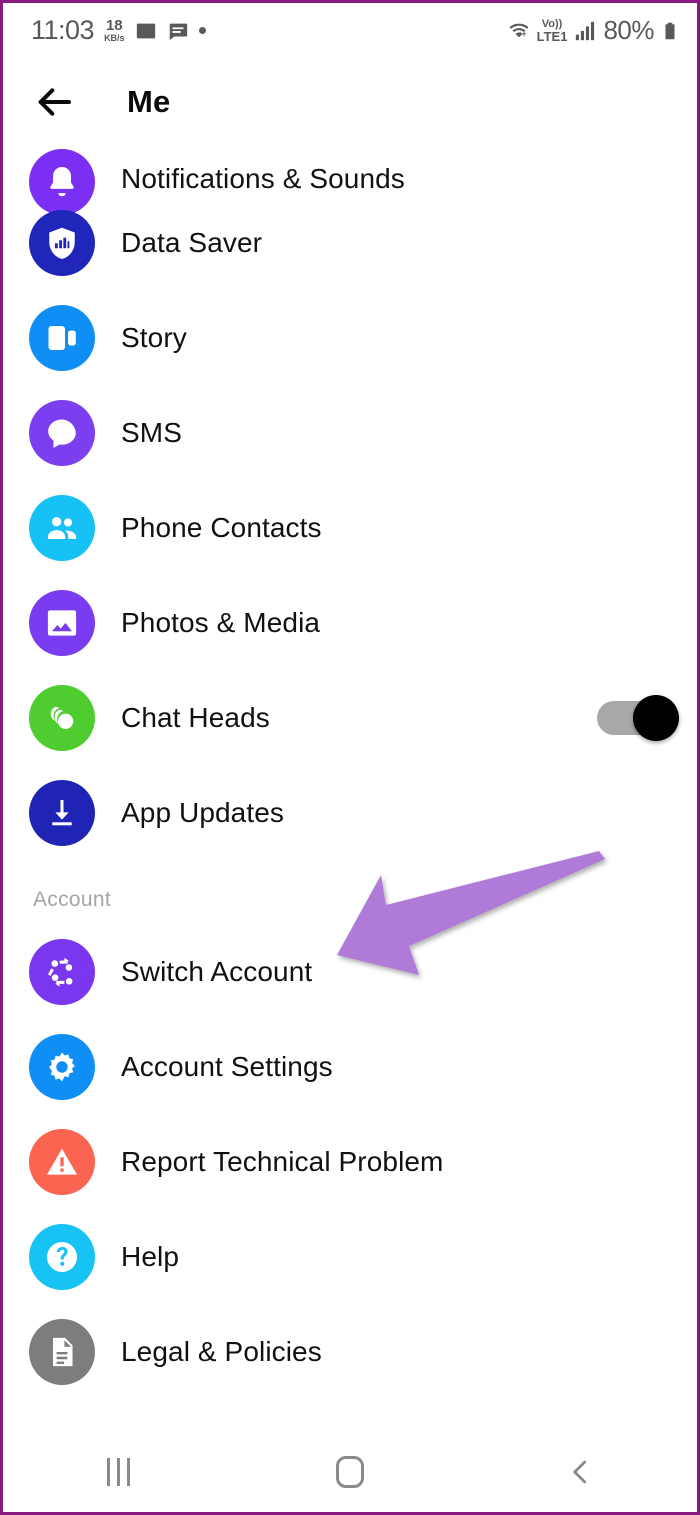  What do you see at coordinates (62, 717) in the screenshot?
I see `chat-heads-icon` at bounding box center [62, 717].